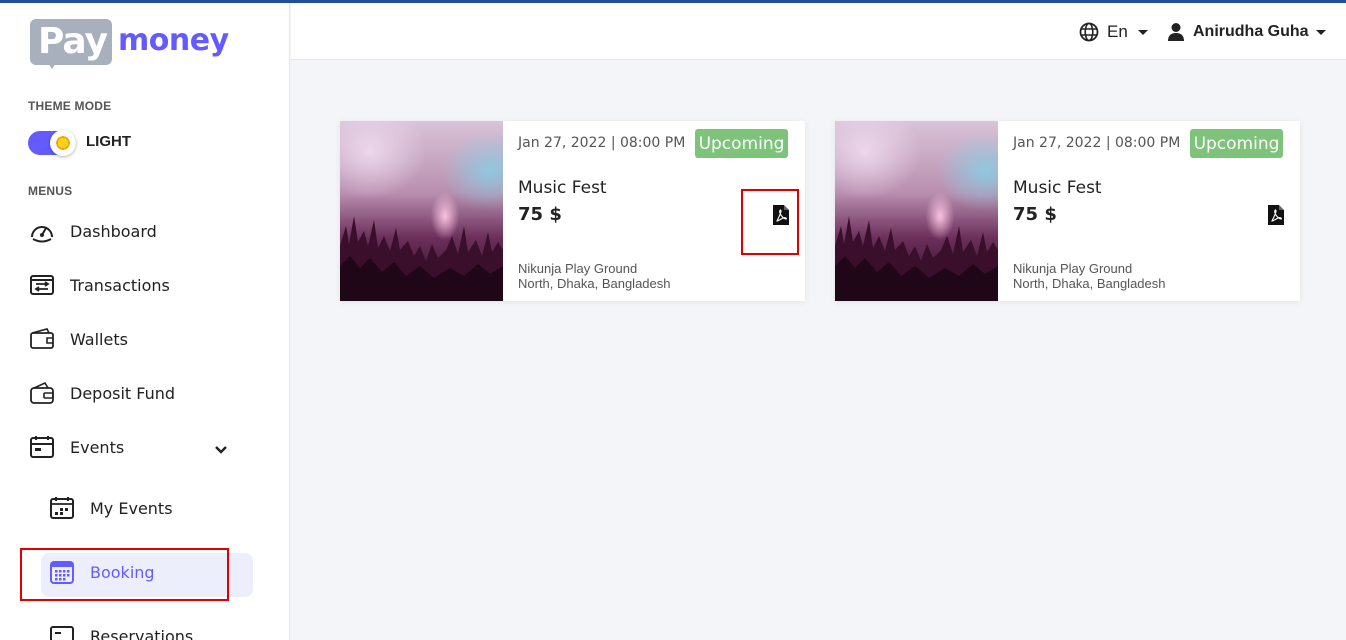 This screenshot has height=640, width=1346. I want to click on sidebar-subitem-my-events: My Events, so click(110, 508).